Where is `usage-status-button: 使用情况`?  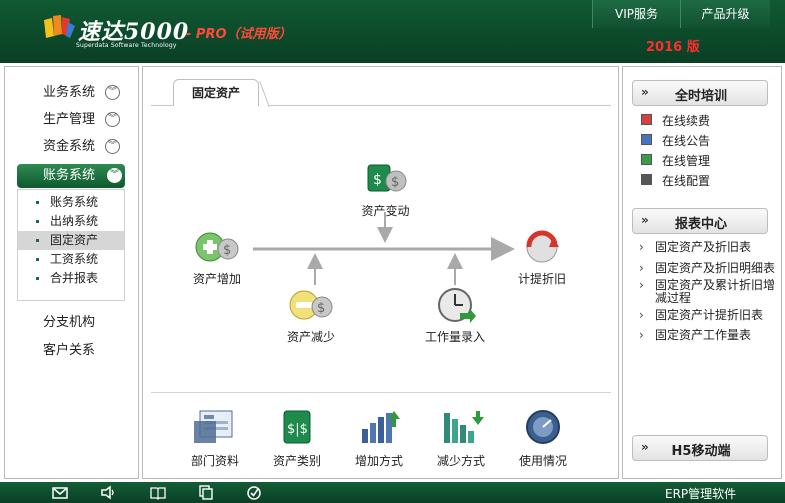
usage-status-button: 使用情况 is located at coordinates (543, 438).